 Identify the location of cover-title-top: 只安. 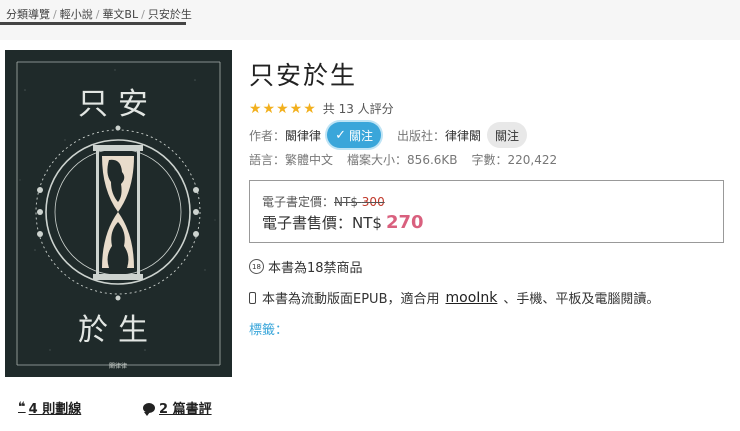
(118, 104).